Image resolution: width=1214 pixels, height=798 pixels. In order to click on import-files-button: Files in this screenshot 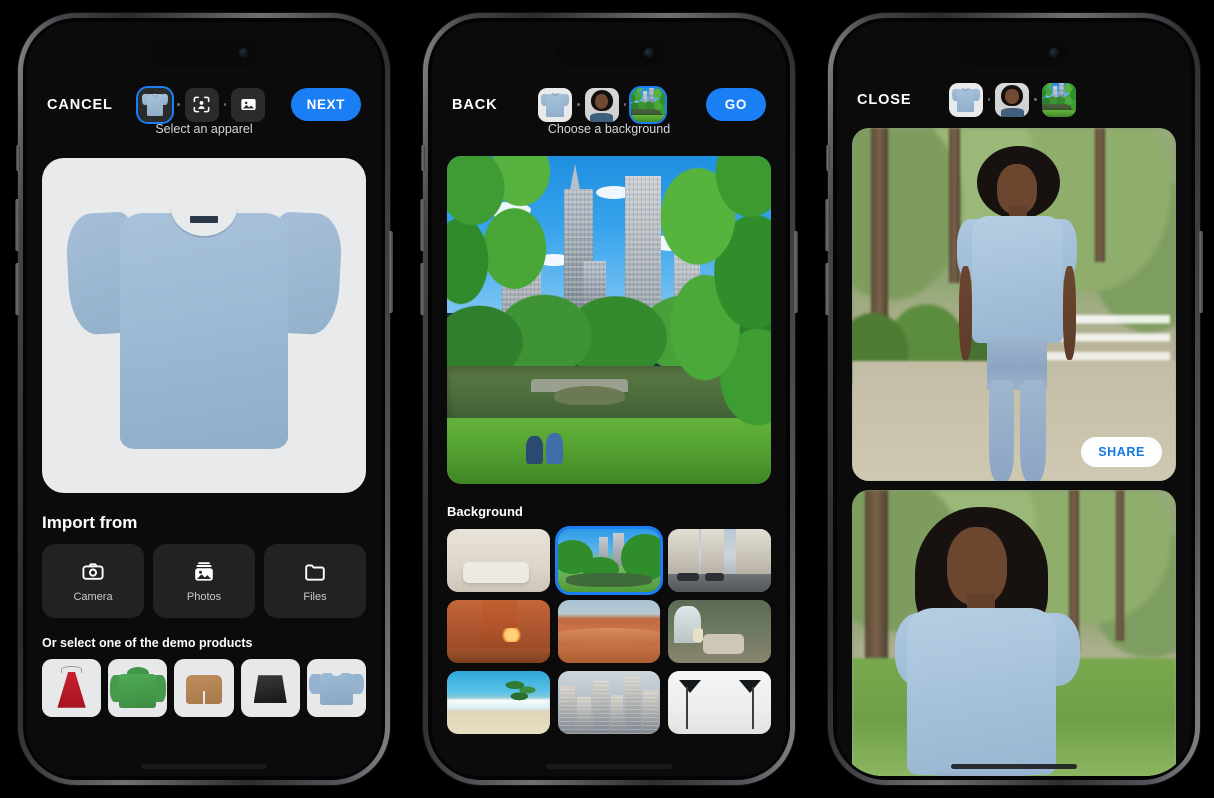, I will do `click(315, 581)`.